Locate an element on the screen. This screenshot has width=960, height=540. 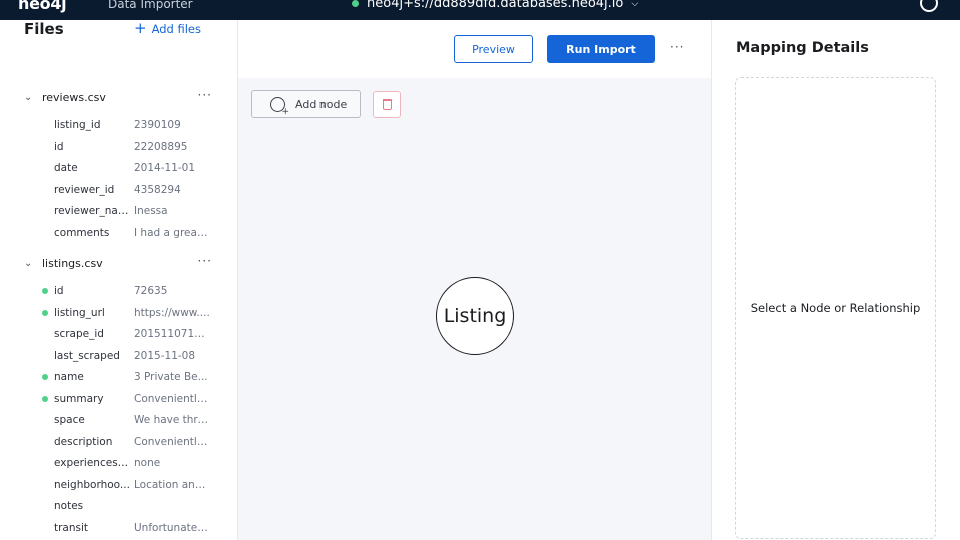
hand-cursor-icon: ☞ is located at coordinates (323, 105).